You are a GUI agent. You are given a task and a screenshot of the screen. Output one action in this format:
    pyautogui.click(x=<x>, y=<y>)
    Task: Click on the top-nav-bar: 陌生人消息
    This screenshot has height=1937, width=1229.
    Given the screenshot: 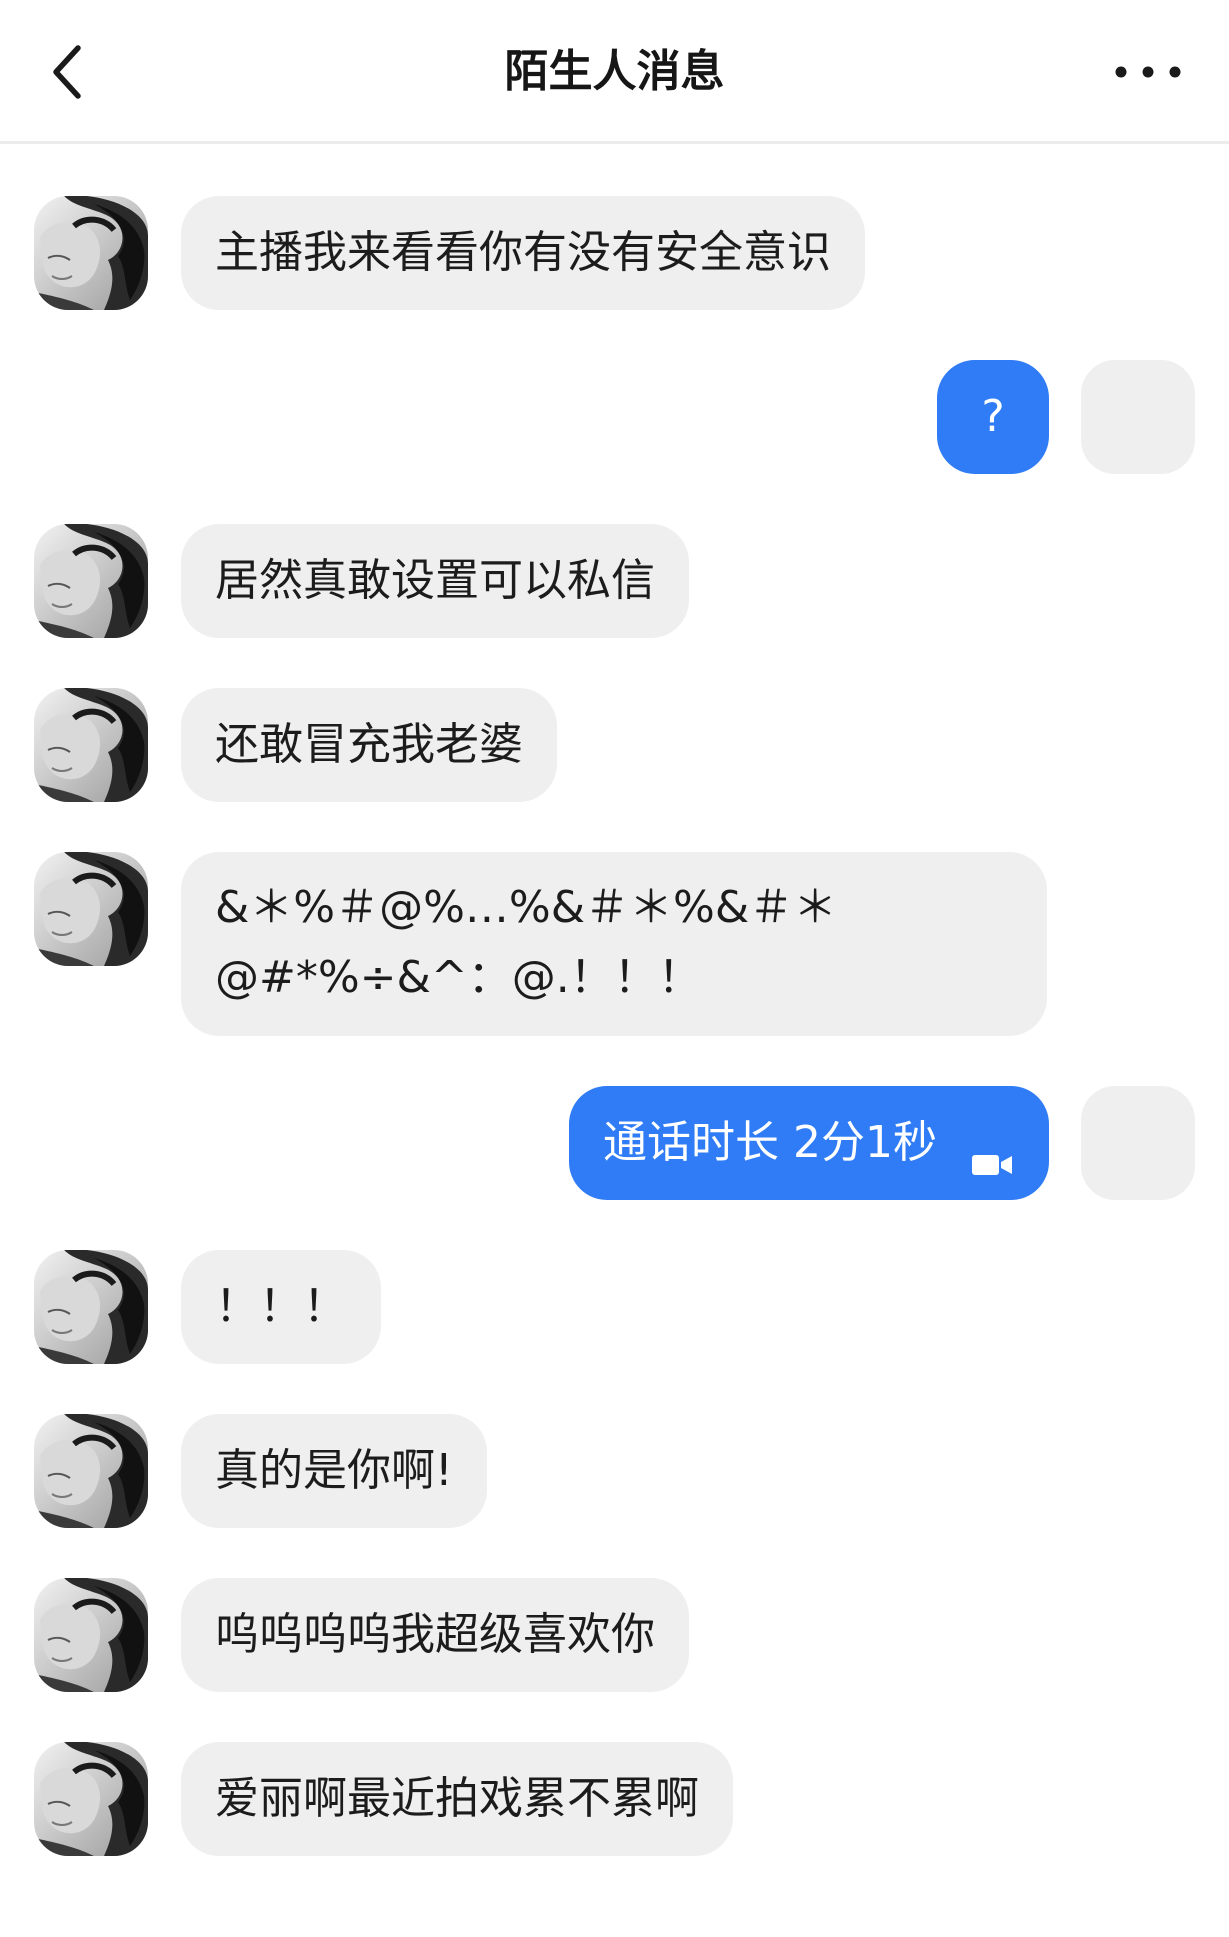 What is the action you would take?
    pyautogui.click(x=614, y=72)
    